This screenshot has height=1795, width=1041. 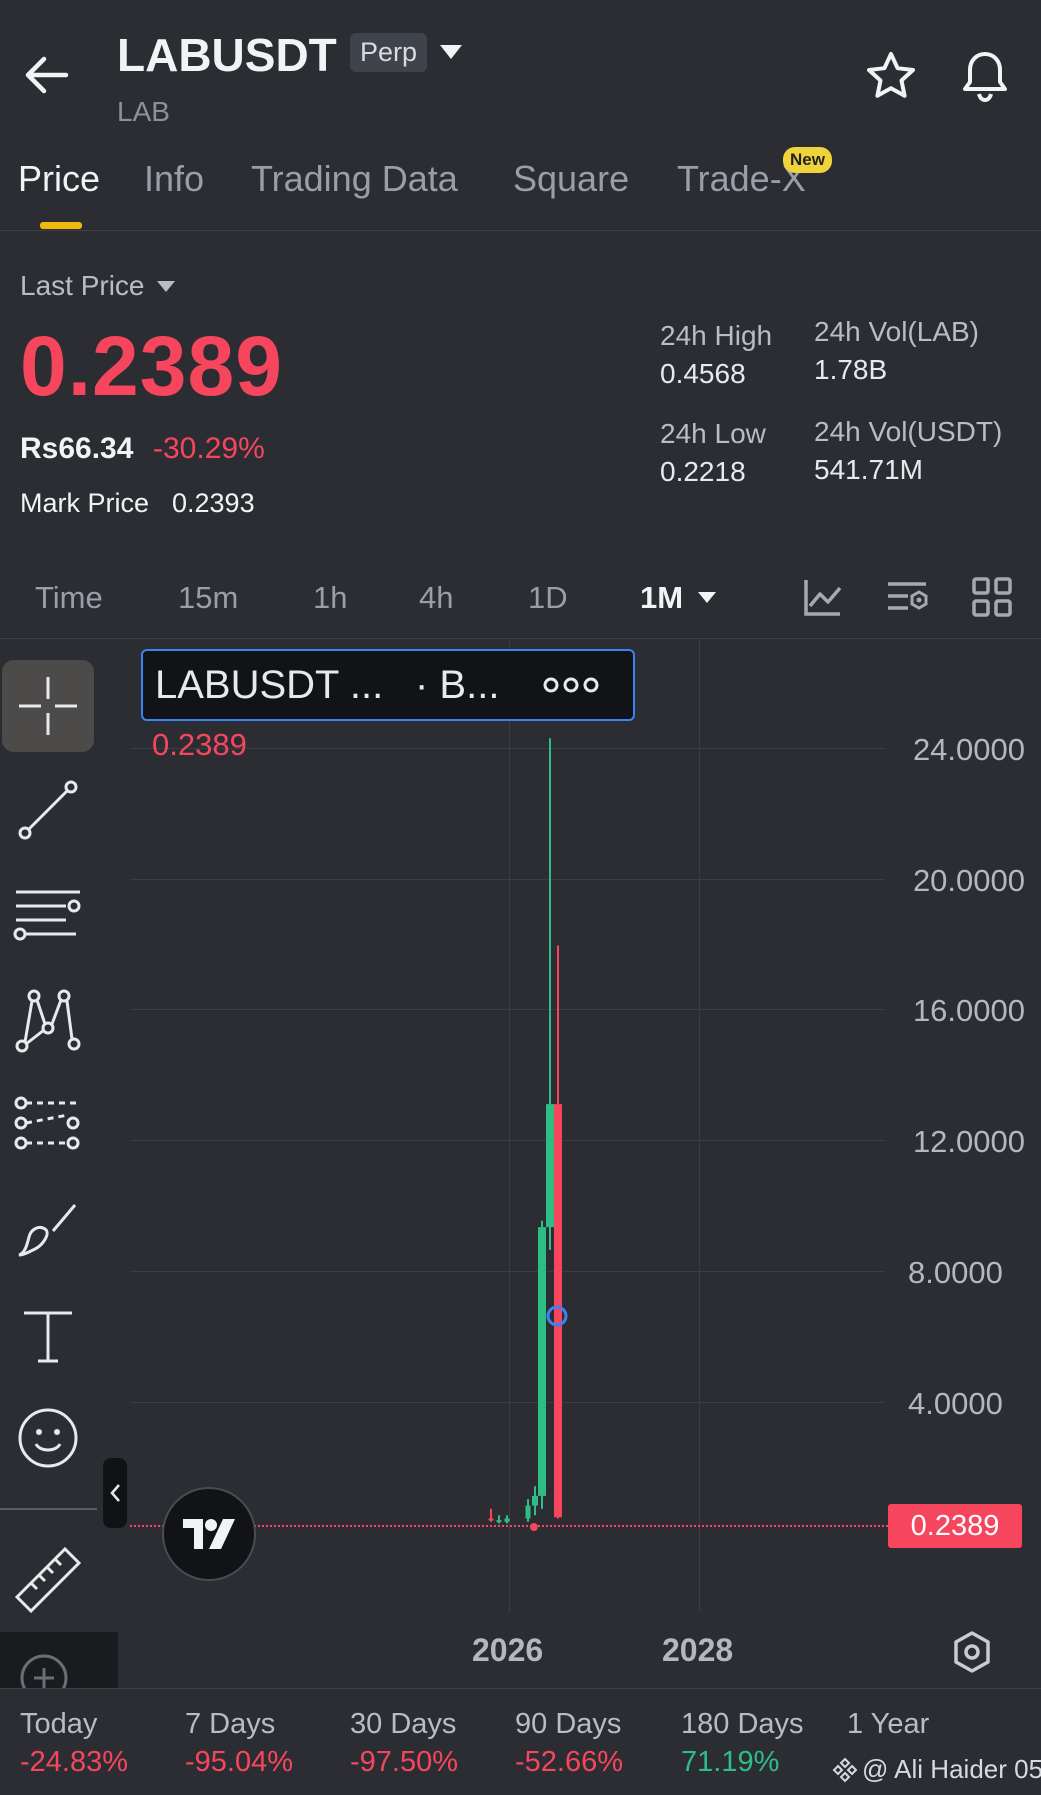 I want to click on perf-180d-label: 180 Days, so click(x=742, y=1724).